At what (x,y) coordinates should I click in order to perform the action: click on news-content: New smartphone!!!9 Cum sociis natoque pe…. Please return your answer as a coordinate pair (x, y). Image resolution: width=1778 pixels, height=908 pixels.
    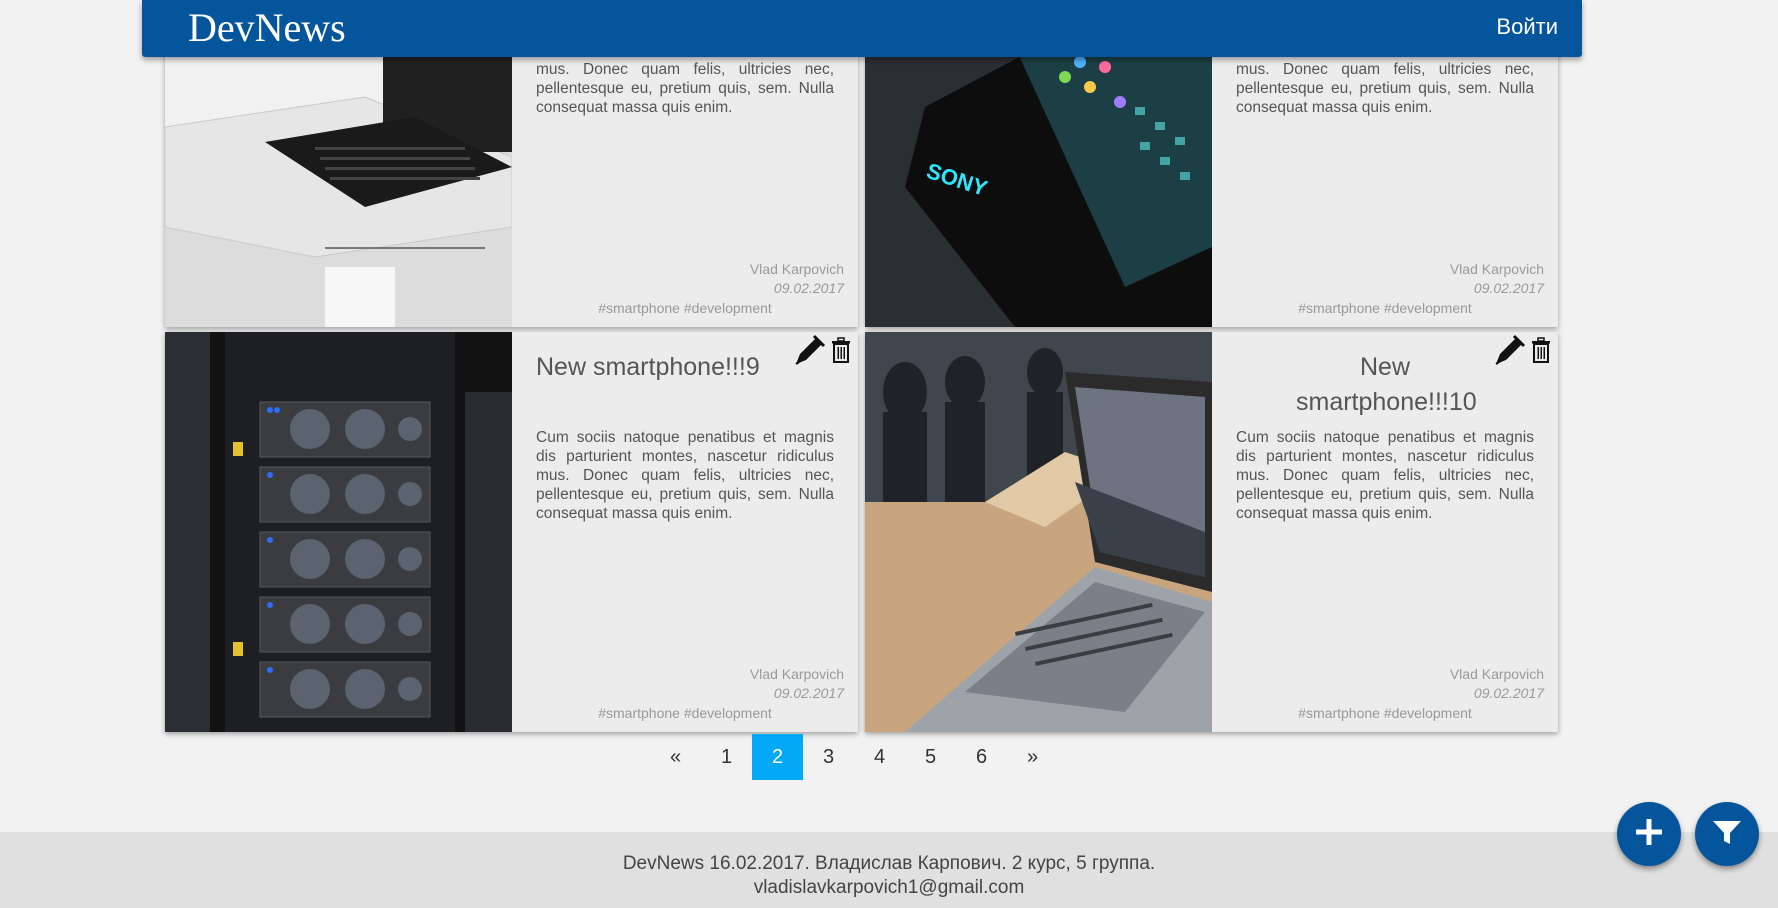
    Looking at the image, I should click on (685, 532).